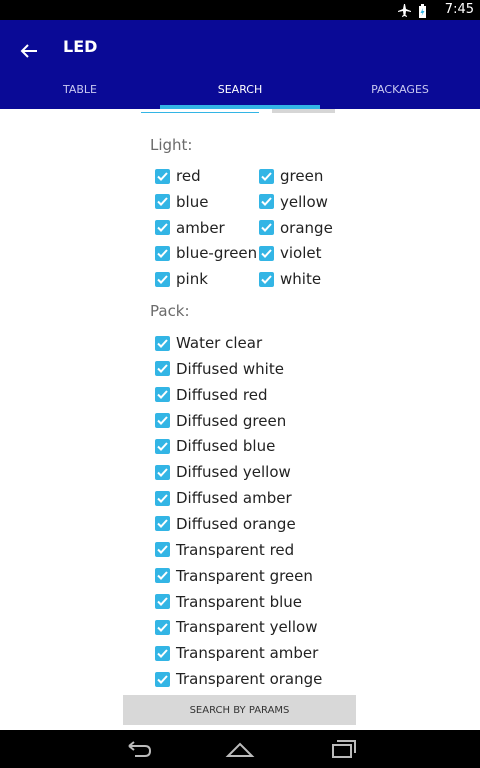 This screenshot has width=480, height=768. Describe the element at coordinates (231, 420) in the screenshot. I see `checkbox-label: Diffused green` at that location.